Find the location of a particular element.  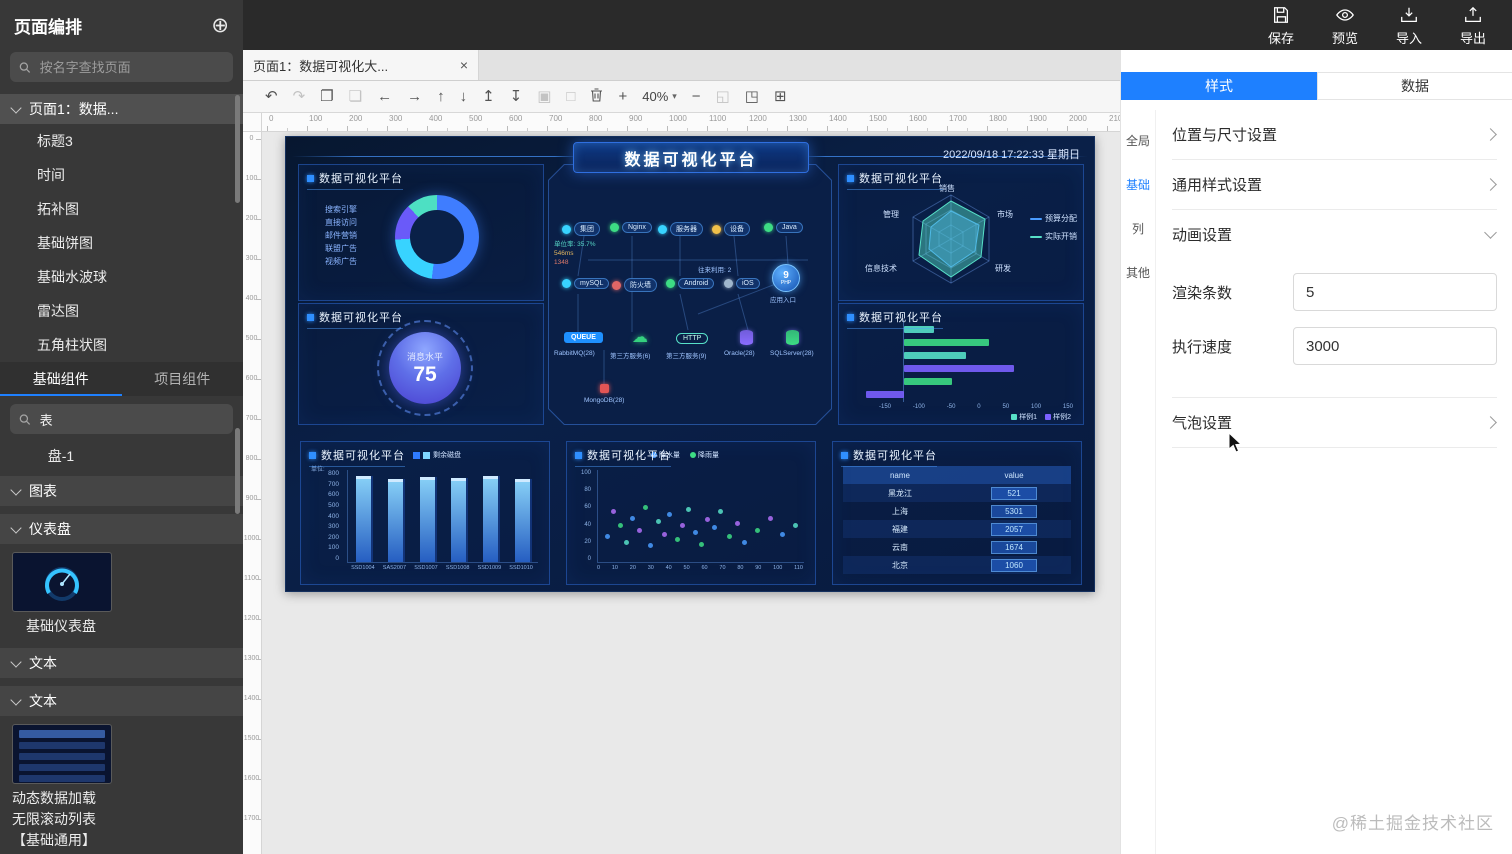

page-search-box is located at coordinates (121, 67).